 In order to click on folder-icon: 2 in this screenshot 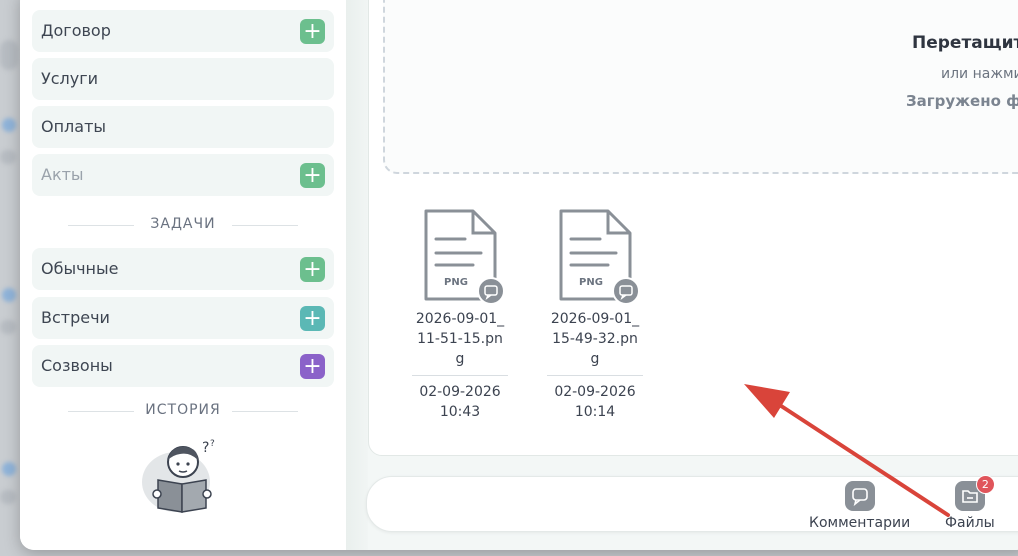, I will do `click(974, 493)`.